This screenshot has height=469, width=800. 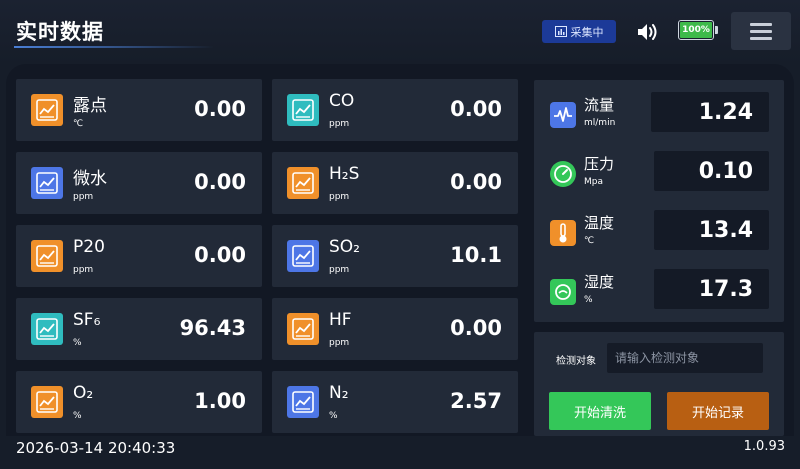 What do you see at coordinates (400, 32) in the screenshot?
I see `header-bar: 实时数据 采集中 100%` at bounding box center [400, 32].